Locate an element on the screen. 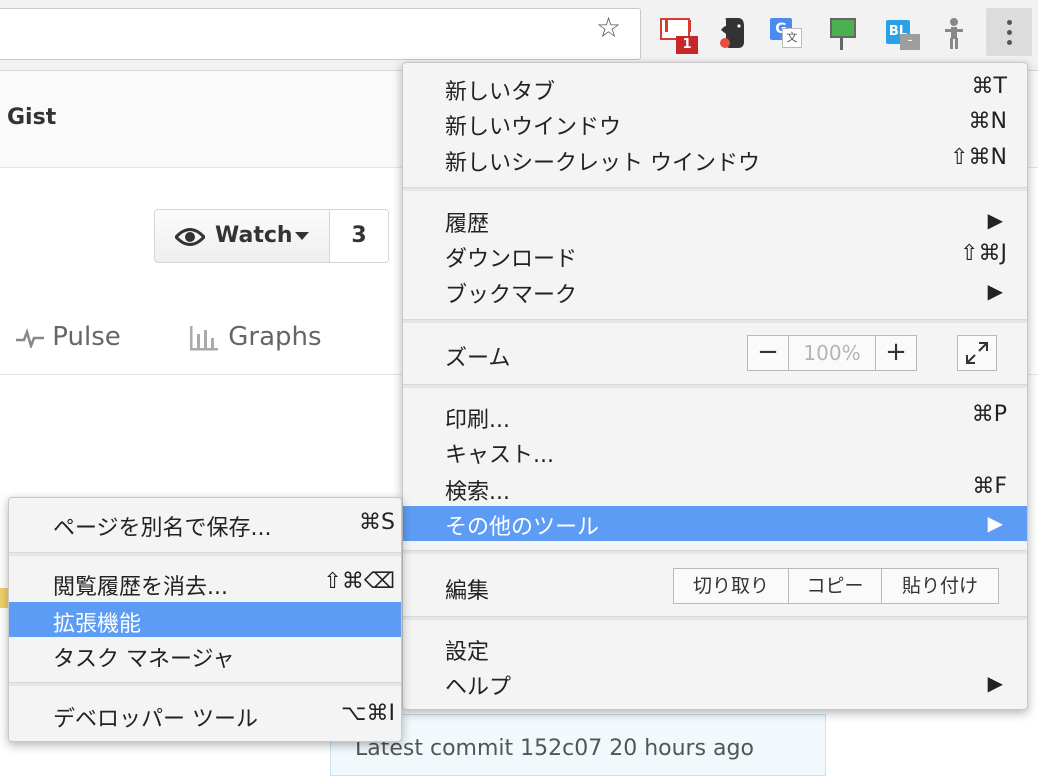  watch-button: Watch is located at coordinates (242, 236).